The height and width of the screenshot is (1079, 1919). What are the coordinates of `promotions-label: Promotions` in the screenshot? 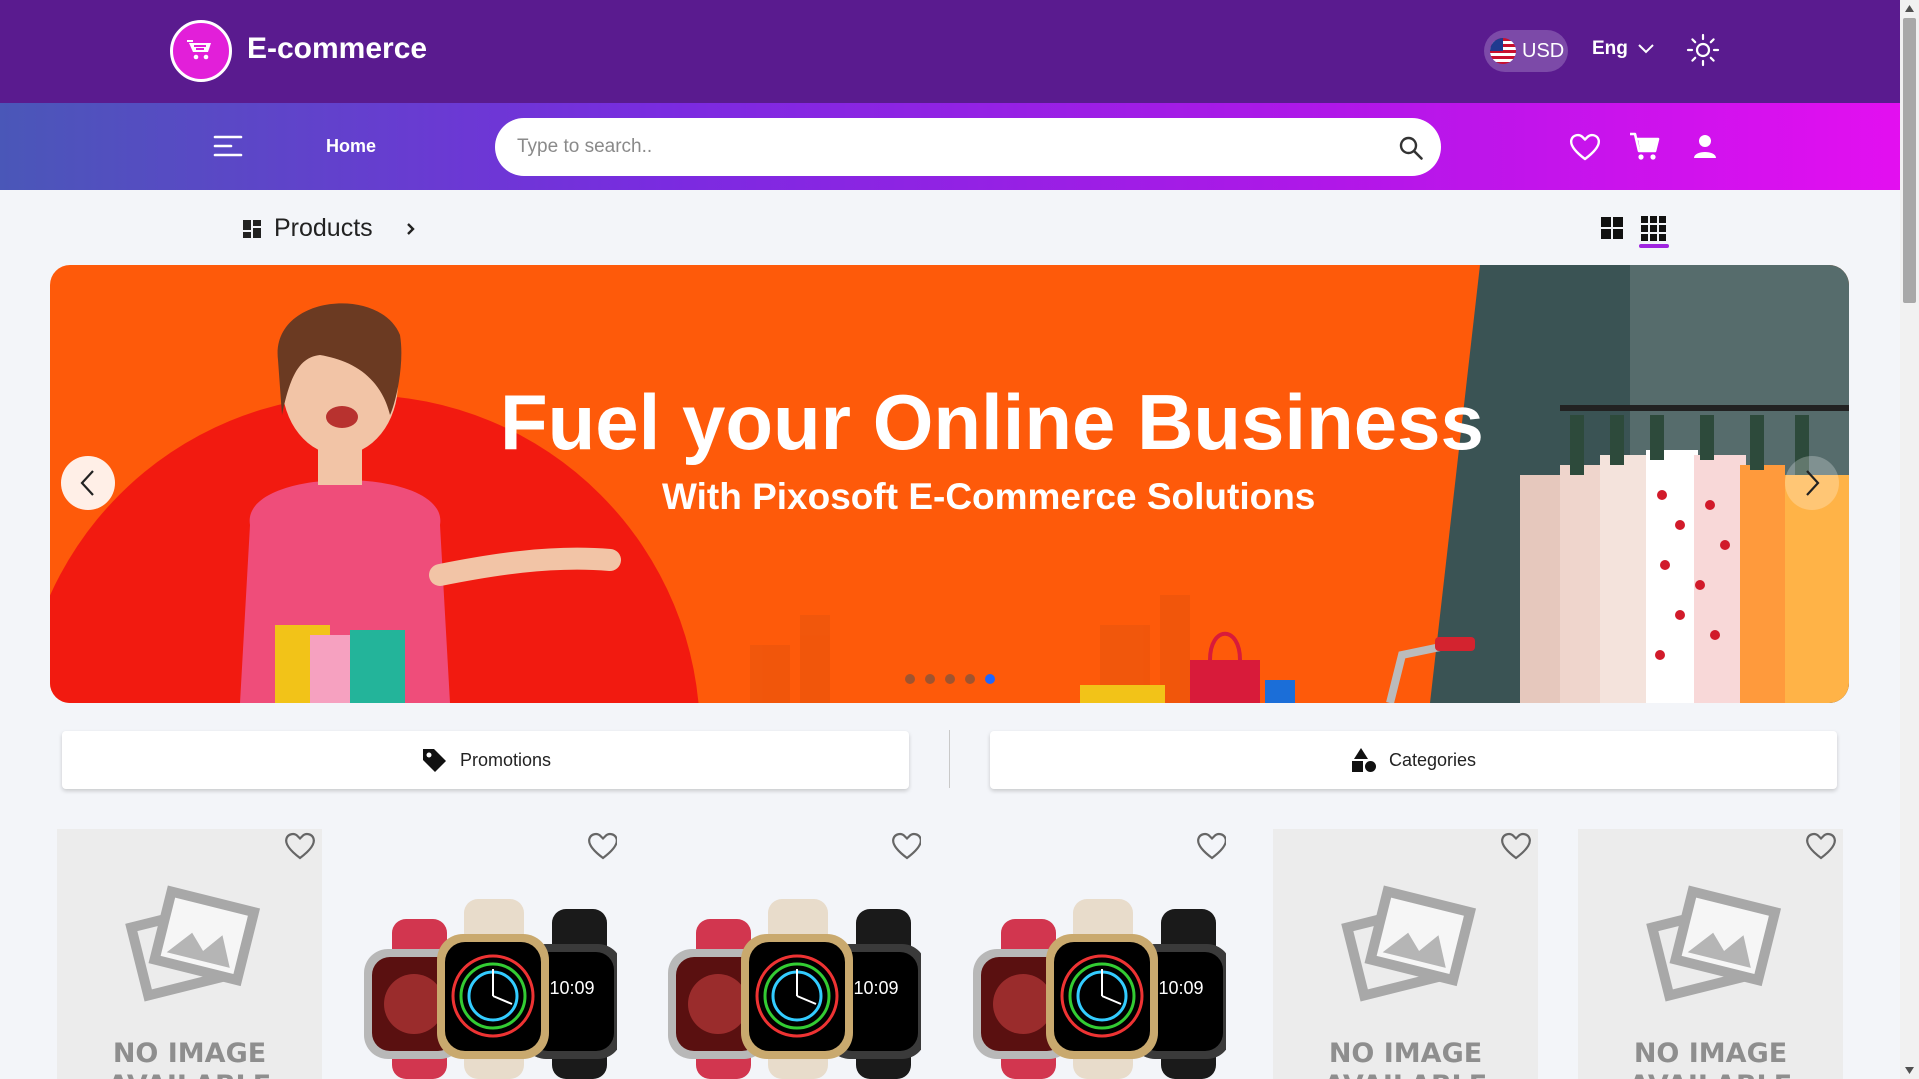 It's located at (505, 759).